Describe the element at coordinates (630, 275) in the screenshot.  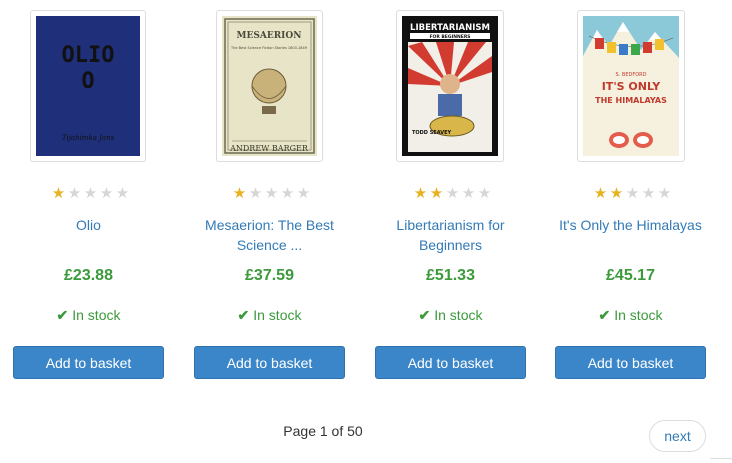
I see `product-price: £45.17` at that location.